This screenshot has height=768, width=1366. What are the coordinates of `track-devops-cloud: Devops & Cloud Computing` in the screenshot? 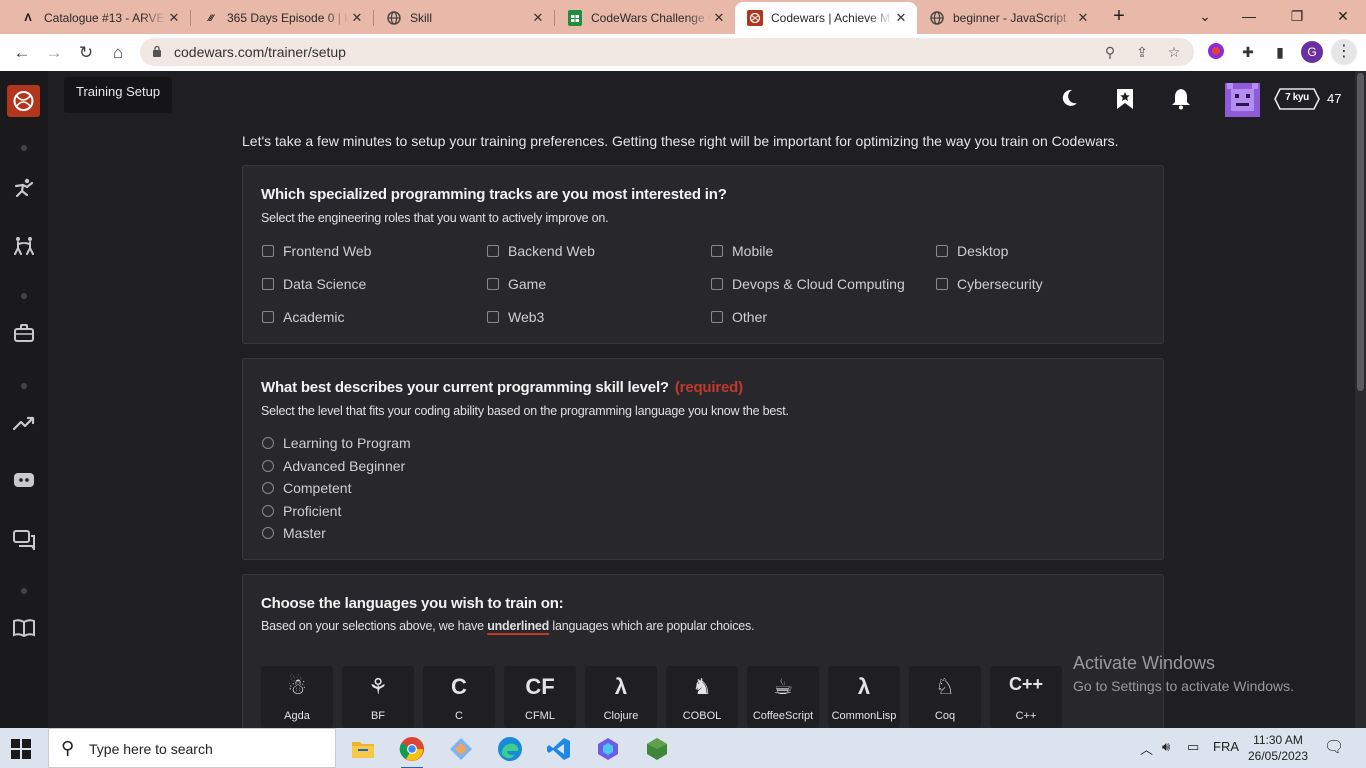 It's located at (808, 284).